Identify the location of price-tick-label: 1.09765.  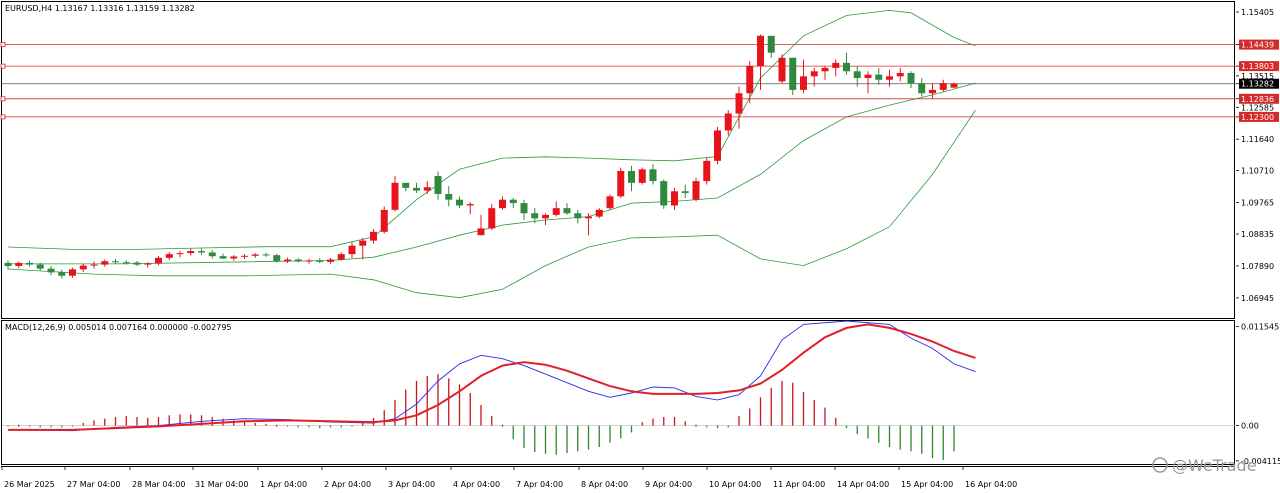
(1257, 203).